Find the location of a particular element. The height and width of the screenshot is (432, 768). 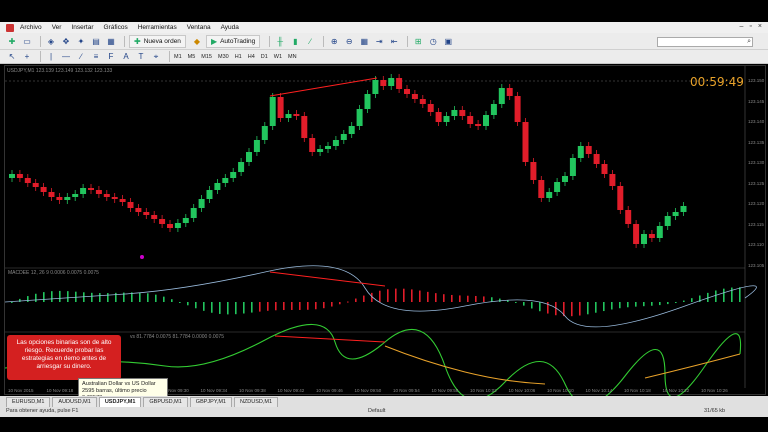

price-tick-label: 123.135 is located at coordinates (756, 142).